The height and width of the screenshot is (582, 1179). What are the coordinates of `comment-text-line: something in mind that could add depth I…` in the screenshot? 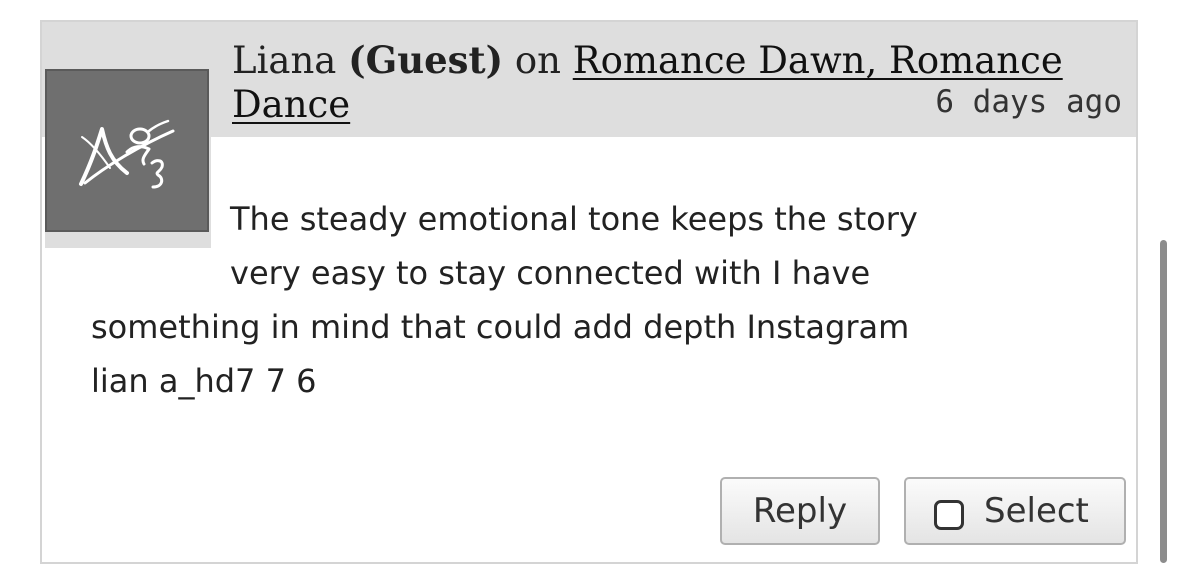 It's located at (500, 327).